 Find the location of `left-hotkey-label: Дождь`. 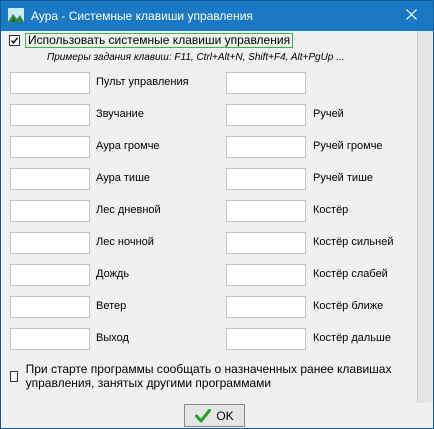

left-hotkey-label: Дождь is located at coordinates (113, 274).